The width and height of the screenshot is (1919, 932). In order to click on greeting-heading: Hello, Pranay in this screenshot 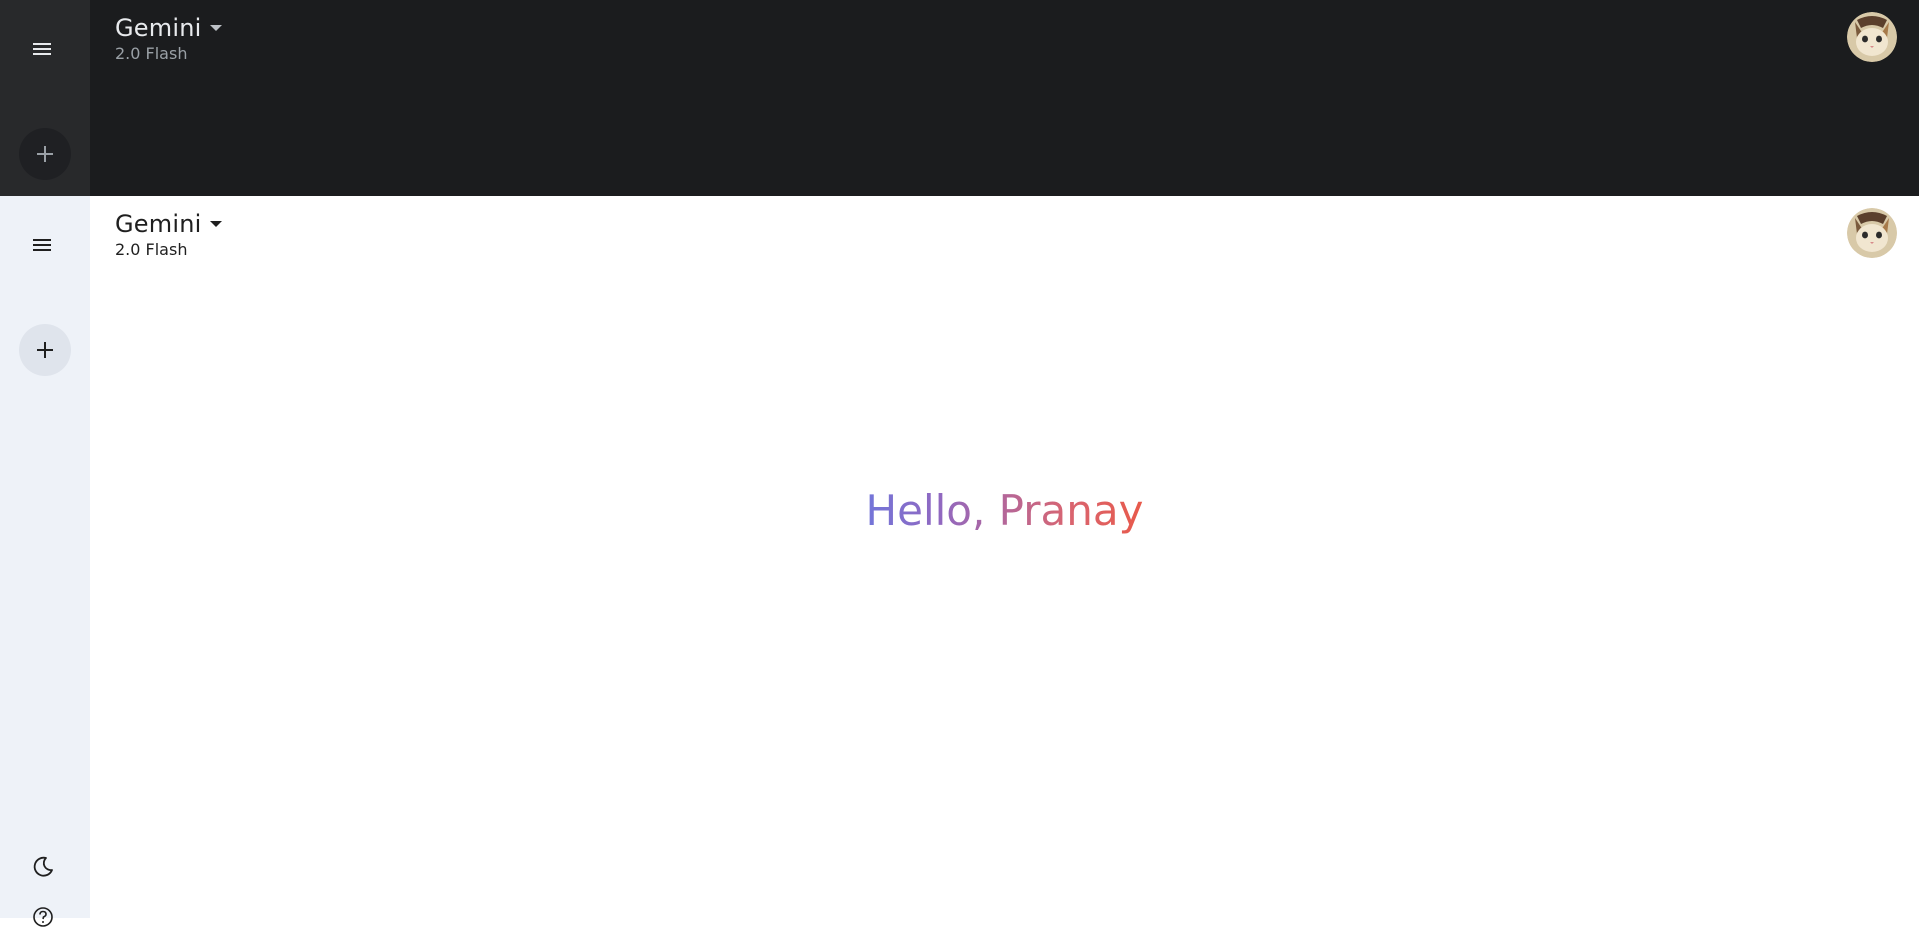, I will do `click(959, 510)`.